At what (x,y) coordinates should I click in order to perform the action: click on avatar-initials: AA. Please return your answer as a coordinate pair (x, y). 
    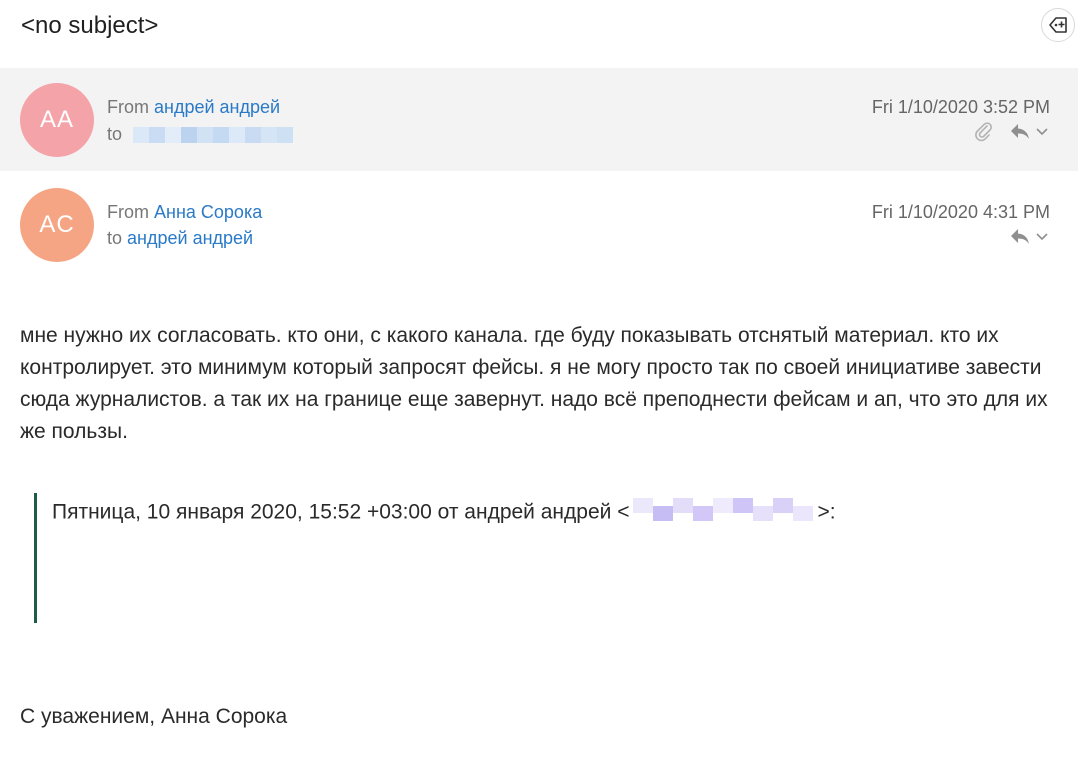
    Looking at the image, I should click on (56, 119).